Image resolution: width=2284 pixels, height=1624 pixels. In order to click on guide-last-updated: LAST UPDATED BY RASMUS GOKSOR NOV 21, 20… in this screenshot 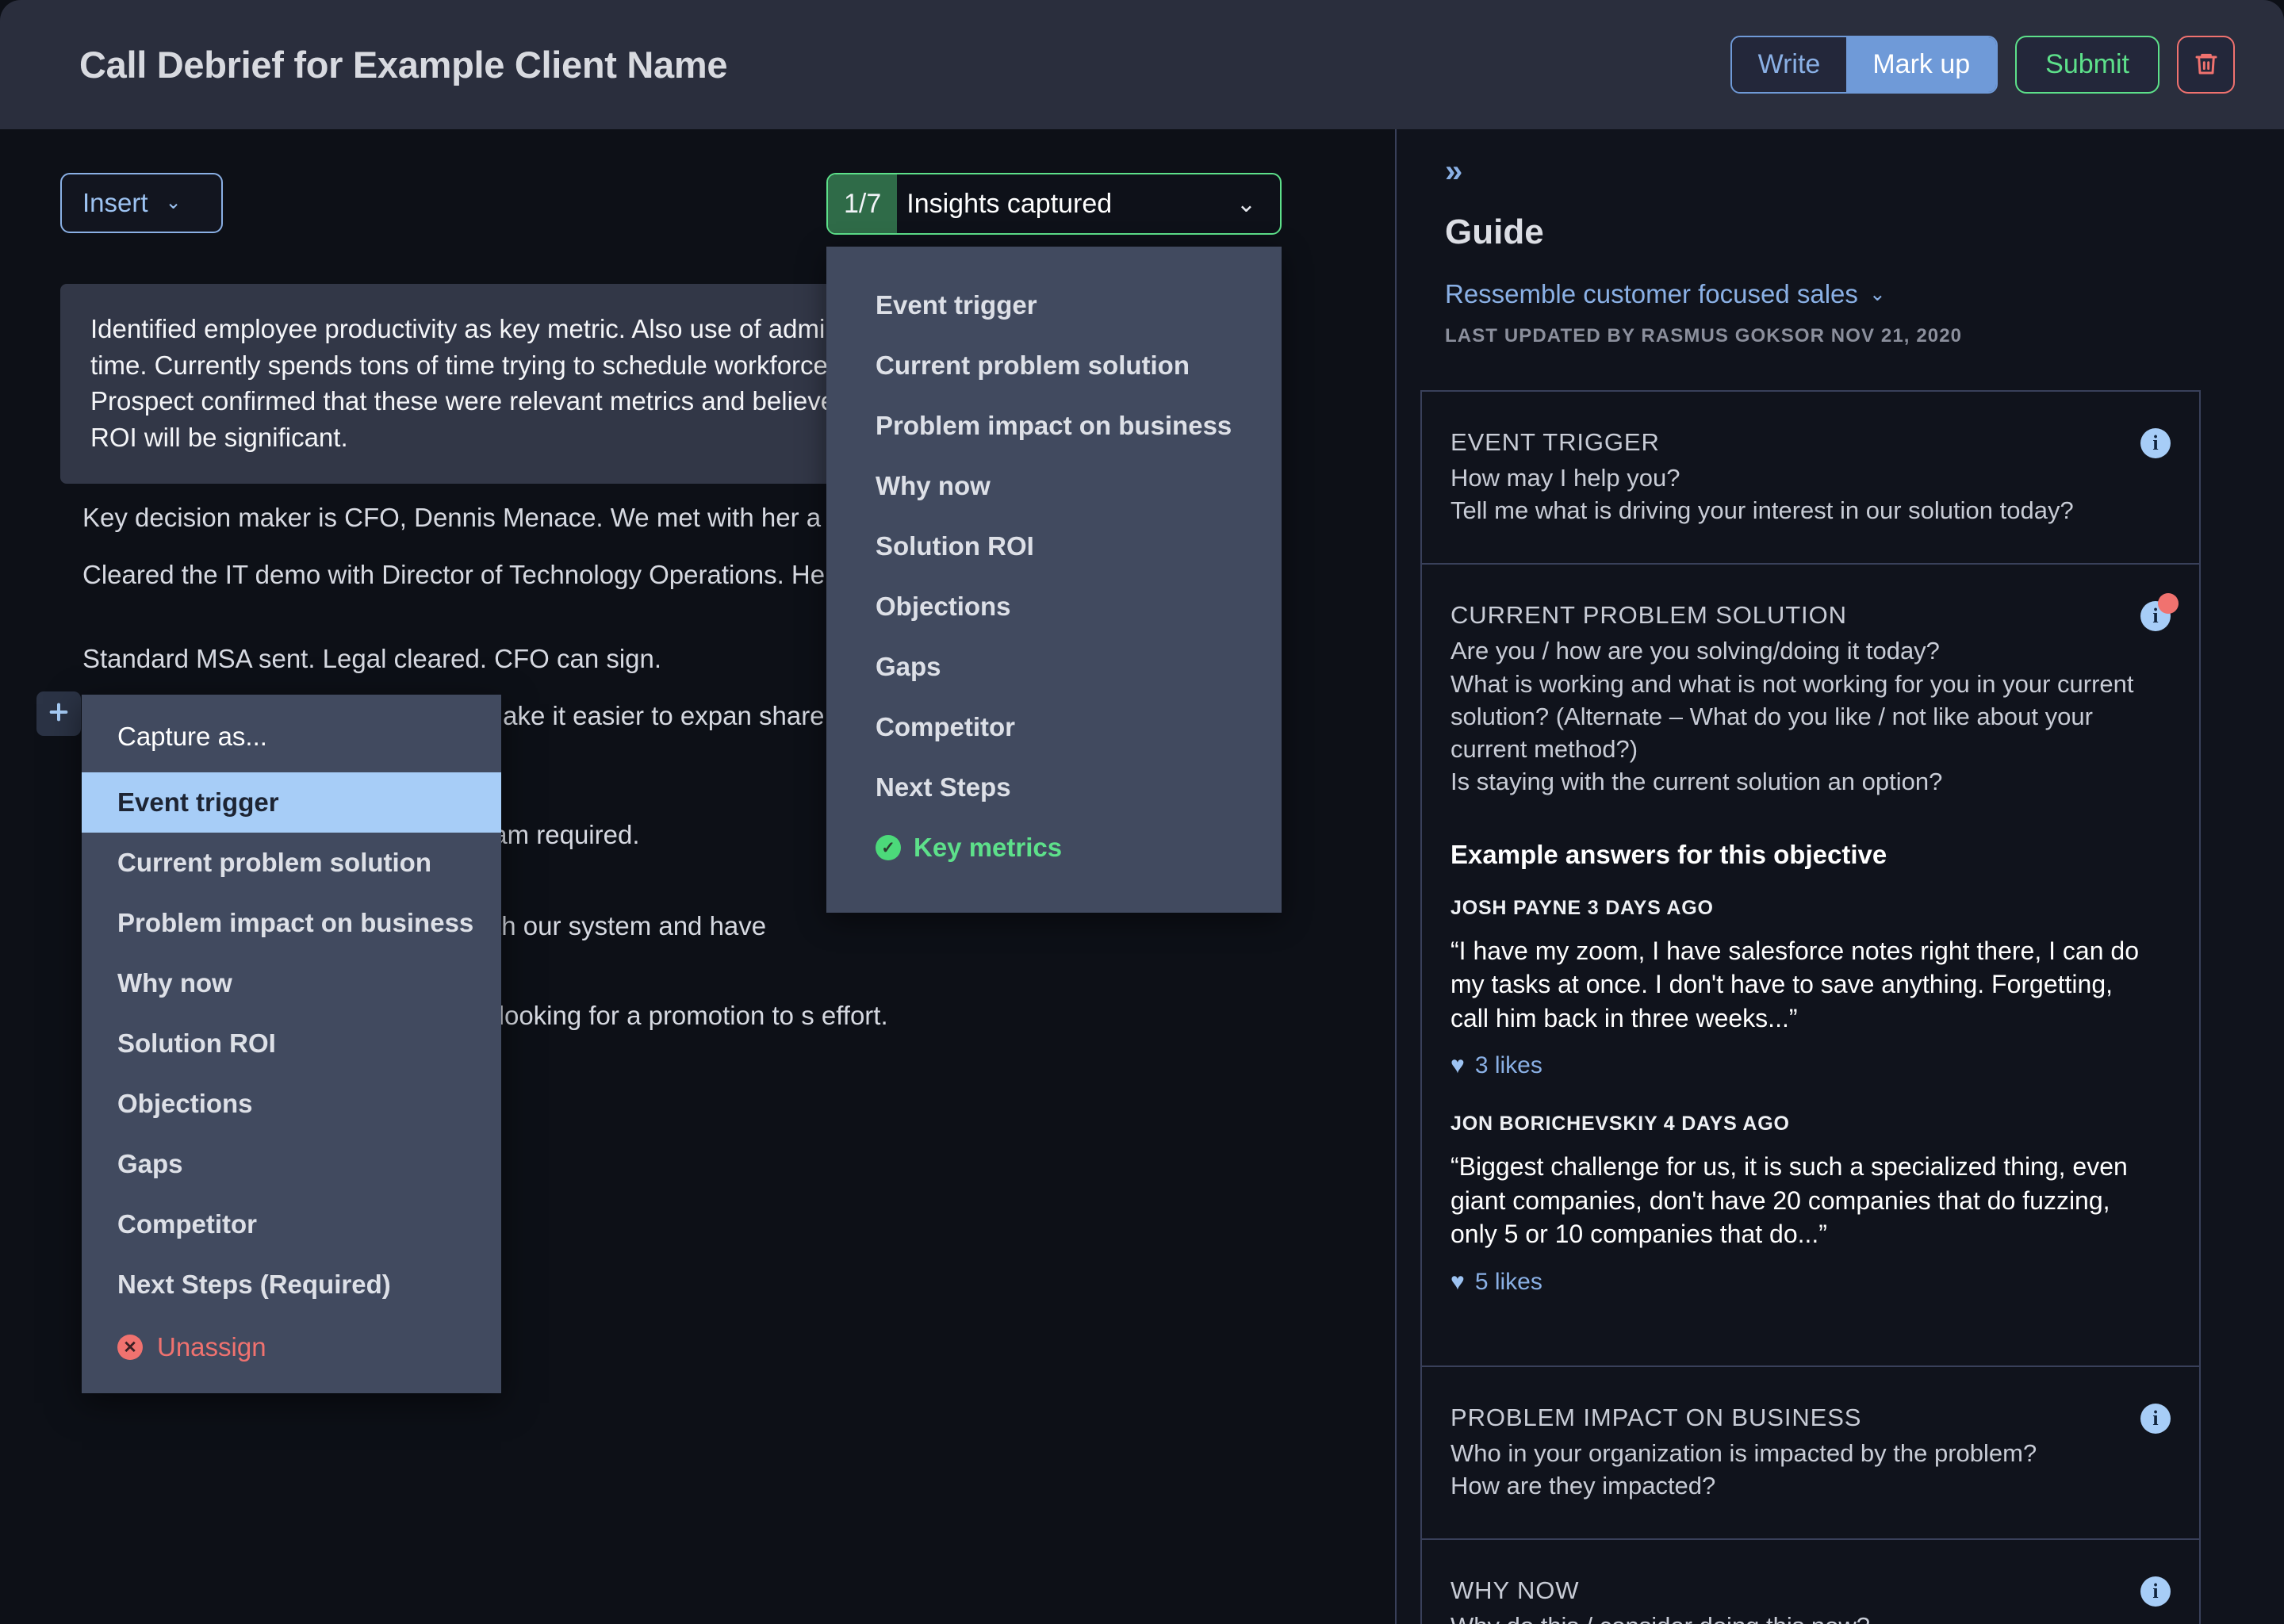, I will do `click(1704, 336)`.